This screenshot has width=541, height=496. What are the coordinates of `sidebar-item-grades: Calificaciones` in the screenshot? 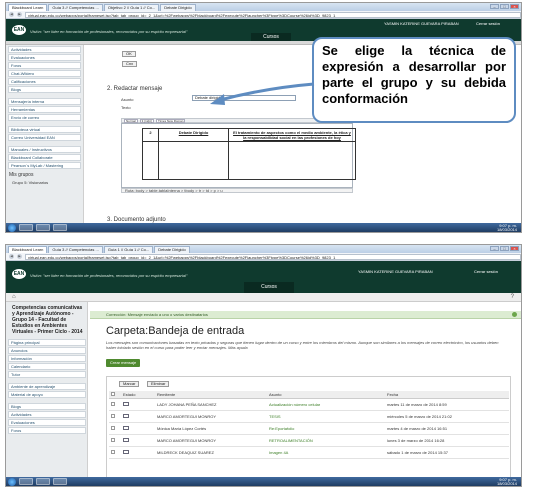 It's located at (44, 81).